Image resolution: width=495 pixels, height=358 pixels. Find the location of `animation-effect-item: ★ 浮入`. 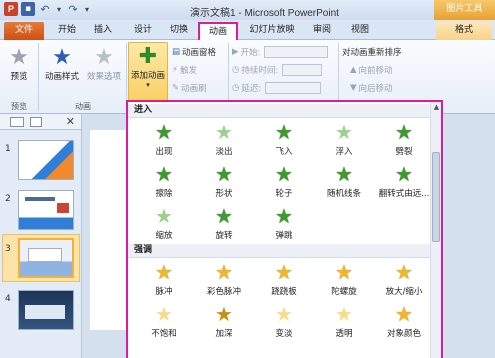

animation-effect-item: ★ 浮入 is located at coordinates (344, 139).